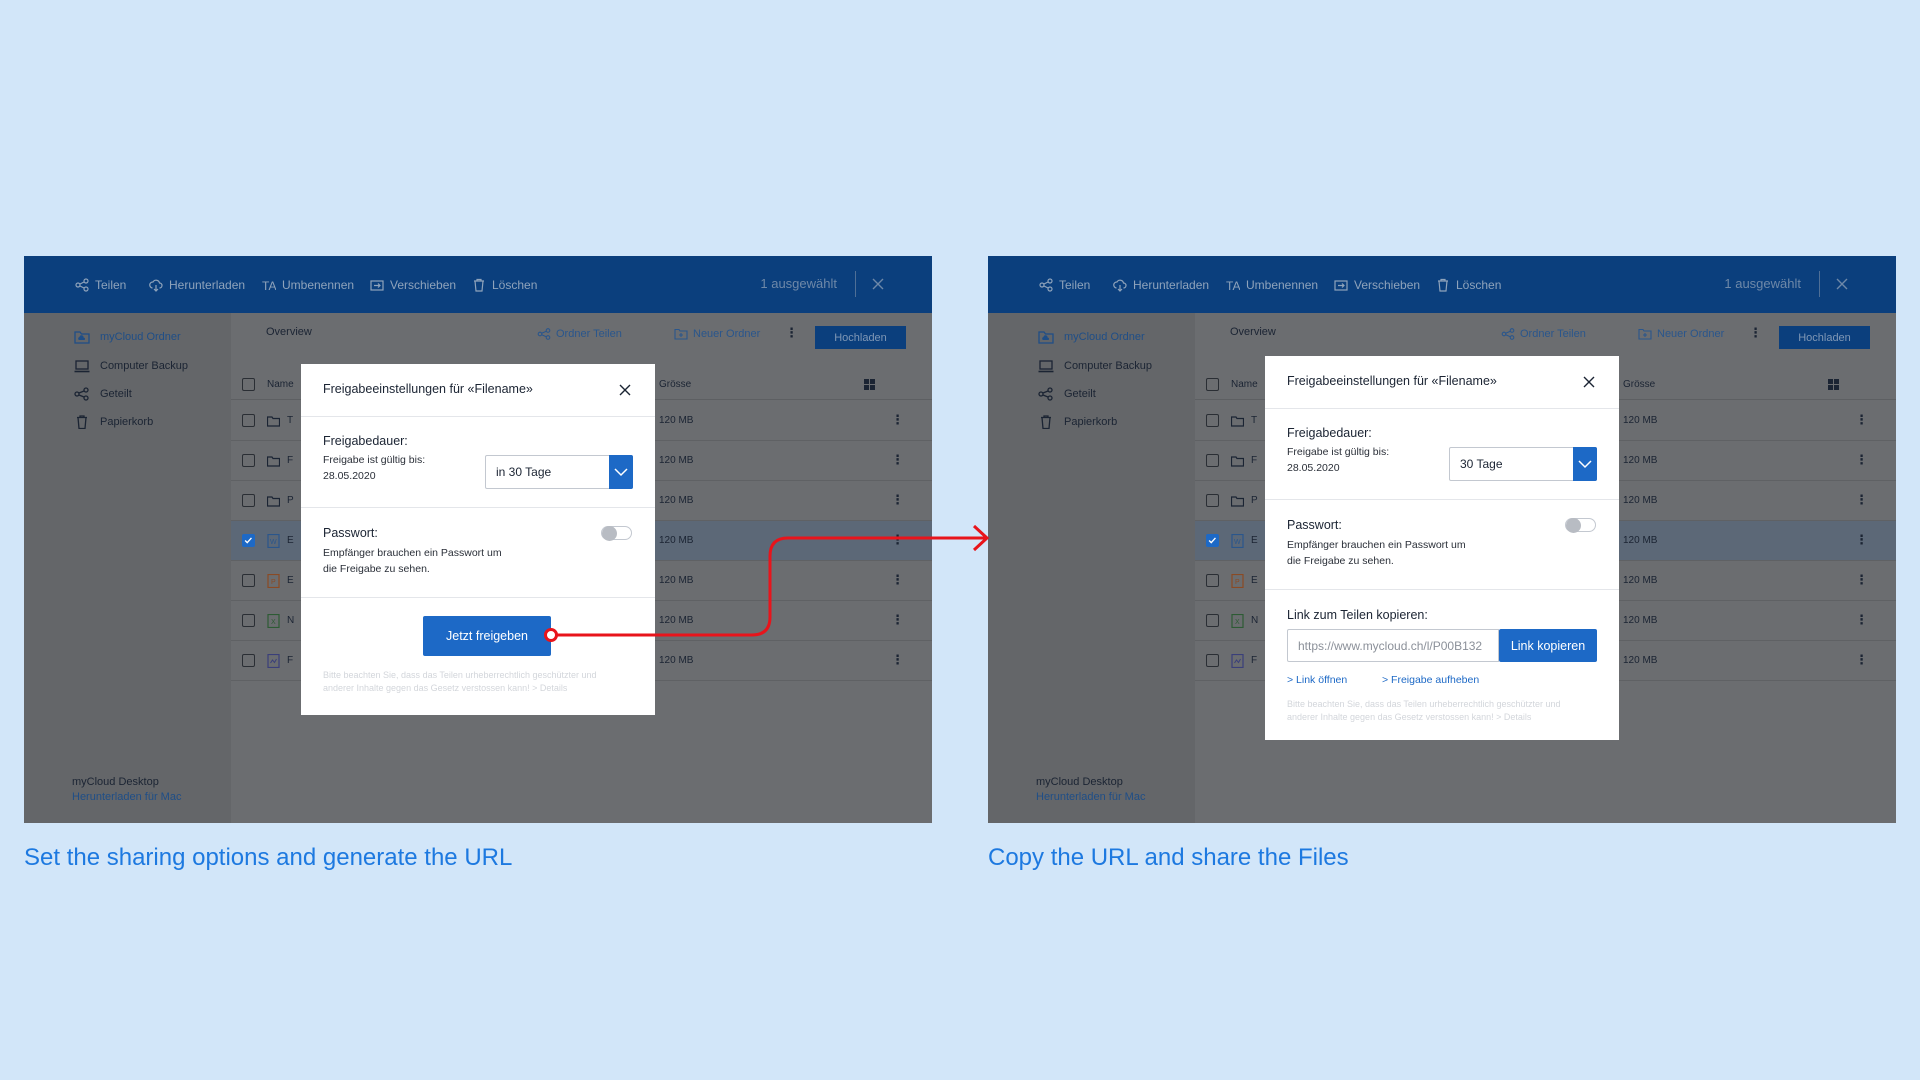  I want to click on trash-icon, so click(82, 422).